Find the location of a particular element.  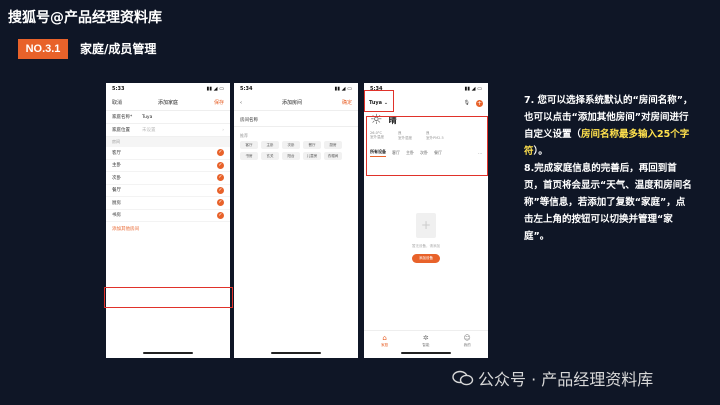

nav-smart: ✲ 智能 is located at coordinates (425, 341).